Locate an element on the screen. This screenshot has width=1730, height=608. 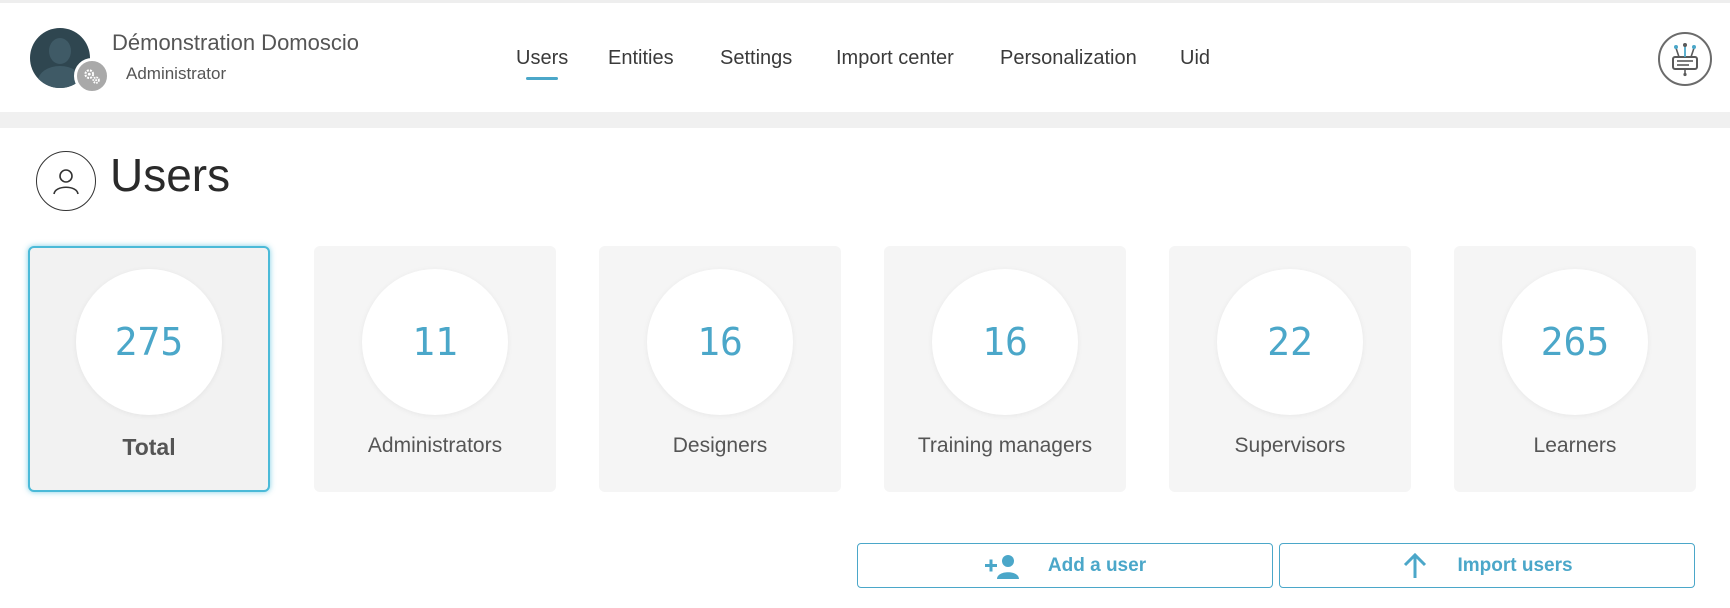
stat-circle: 11 is located at coordinates (435, 342).